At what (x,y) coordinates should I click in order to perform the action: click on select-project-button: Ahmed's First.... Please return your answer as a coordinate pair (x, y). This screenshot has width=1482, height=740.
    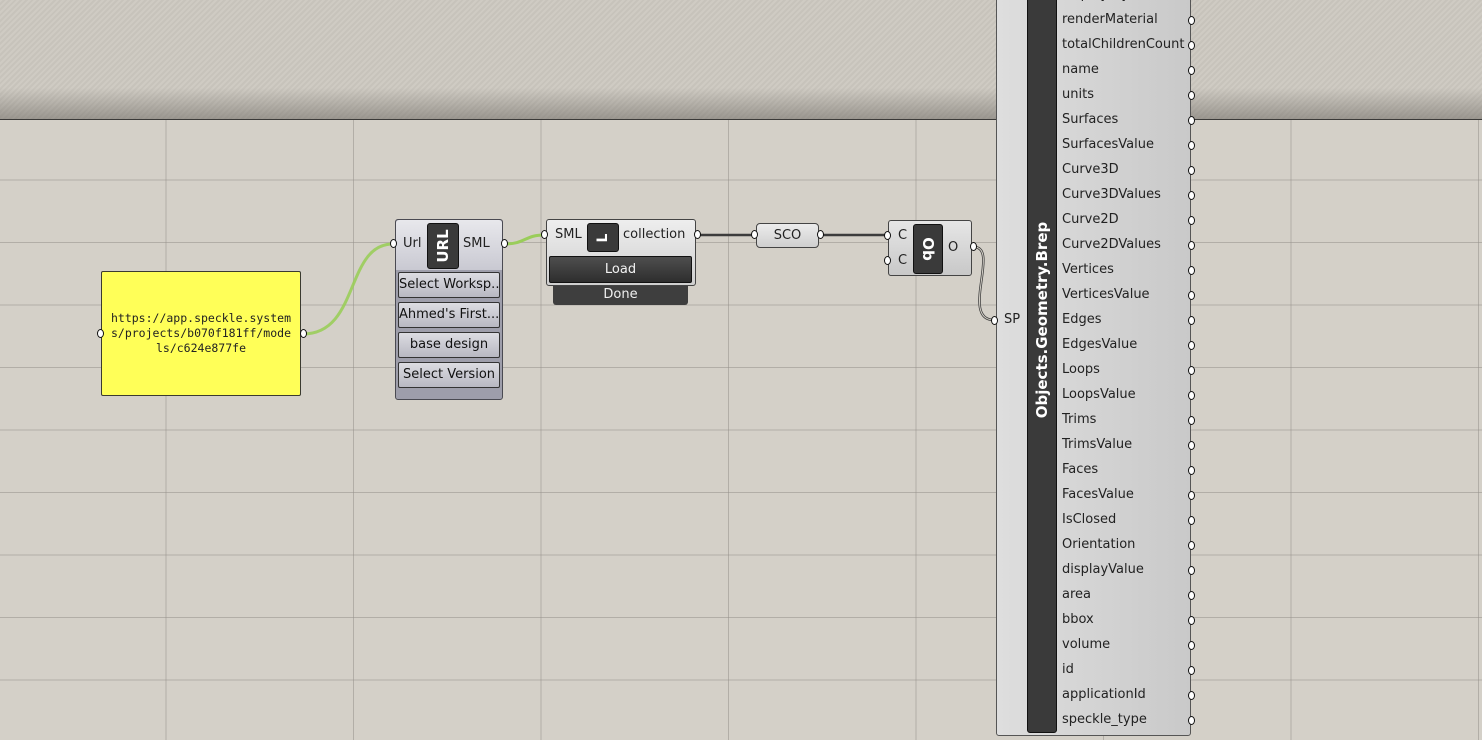
    Looking at the image, I should click on (449, 315).